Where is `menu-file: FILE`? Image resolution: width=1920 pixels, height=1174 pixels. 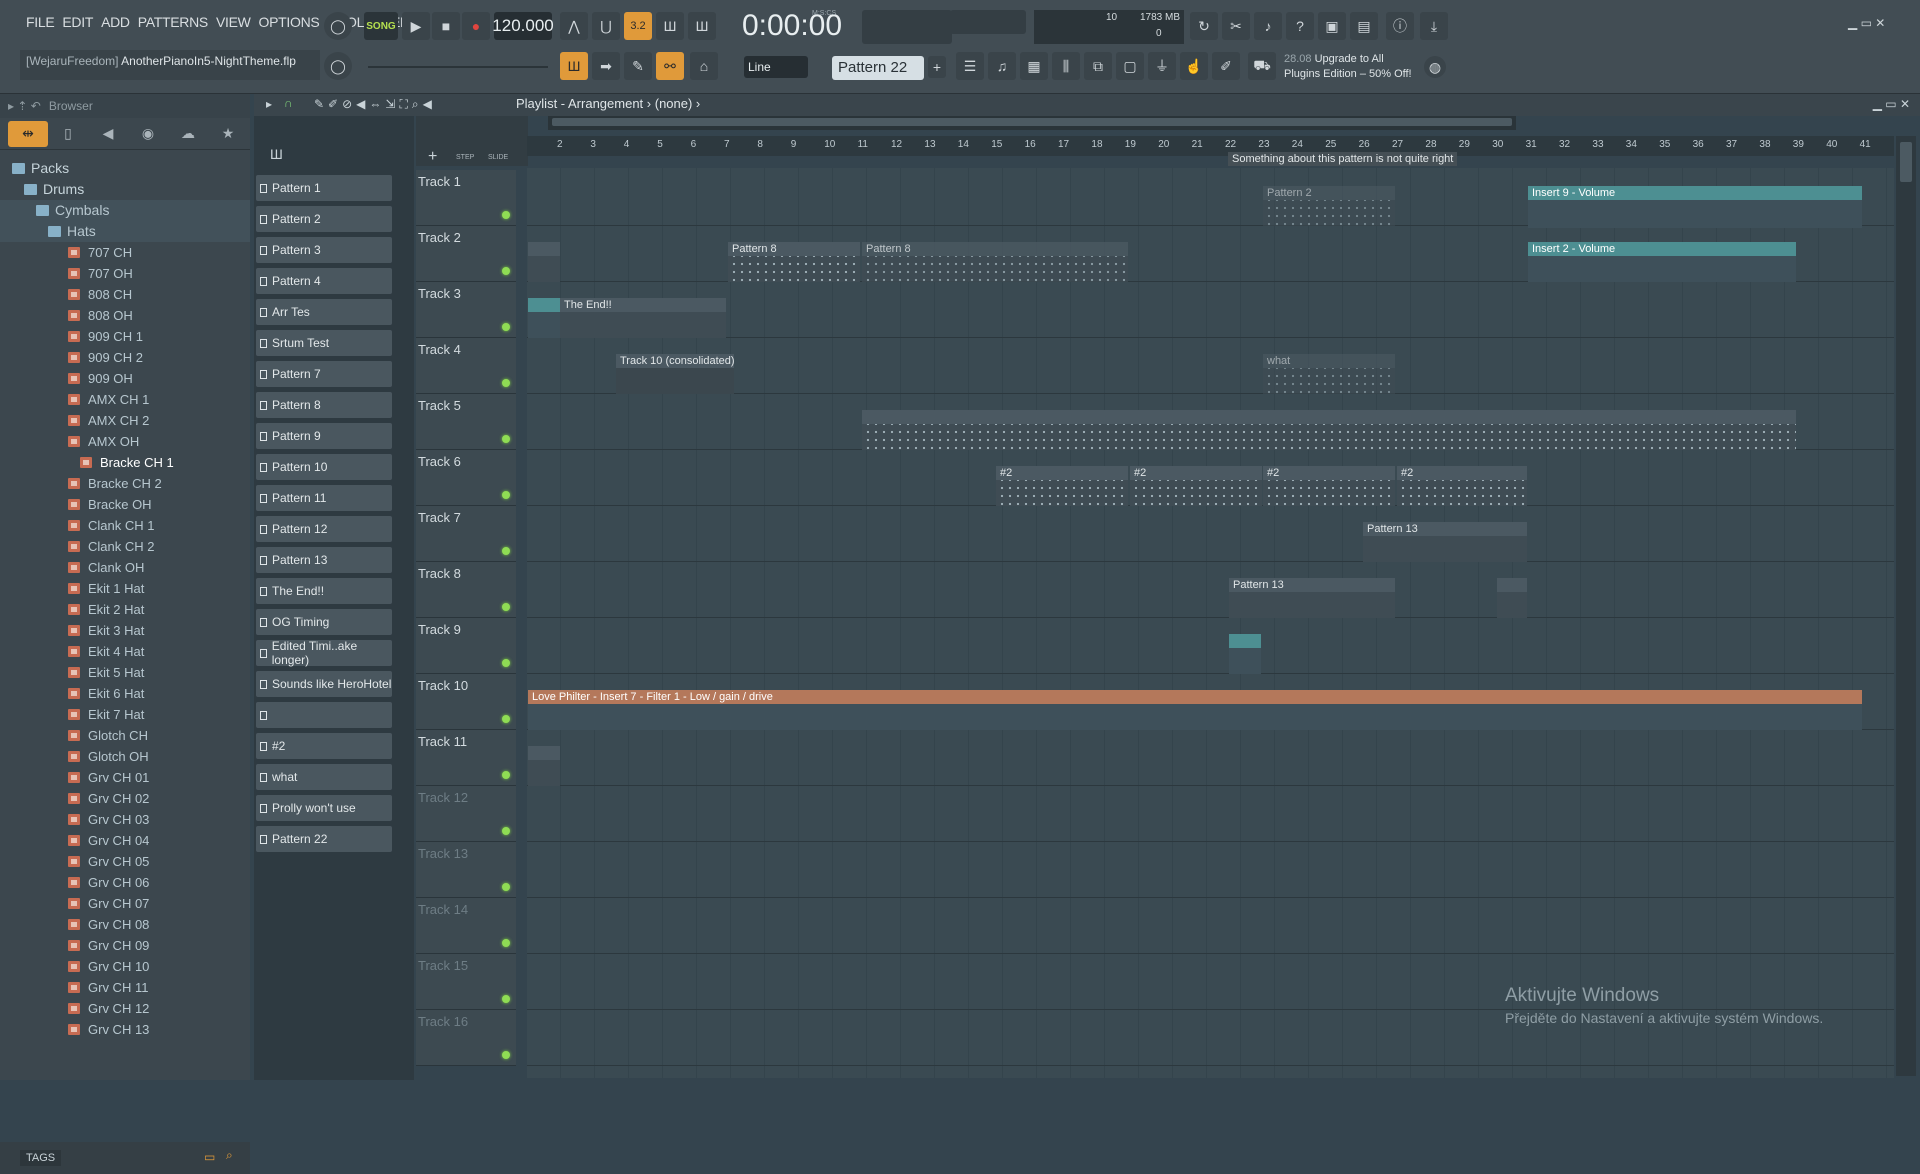 menu-file: FILE is located at coordinates (40, 22).